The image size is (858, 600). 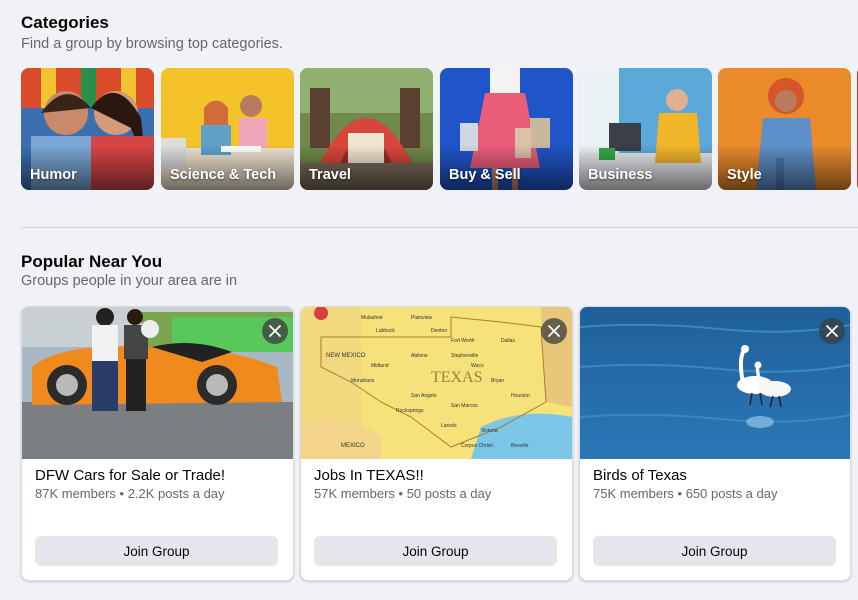 I want to click on white-egrets-water-icon, so click(x=715, y=383).